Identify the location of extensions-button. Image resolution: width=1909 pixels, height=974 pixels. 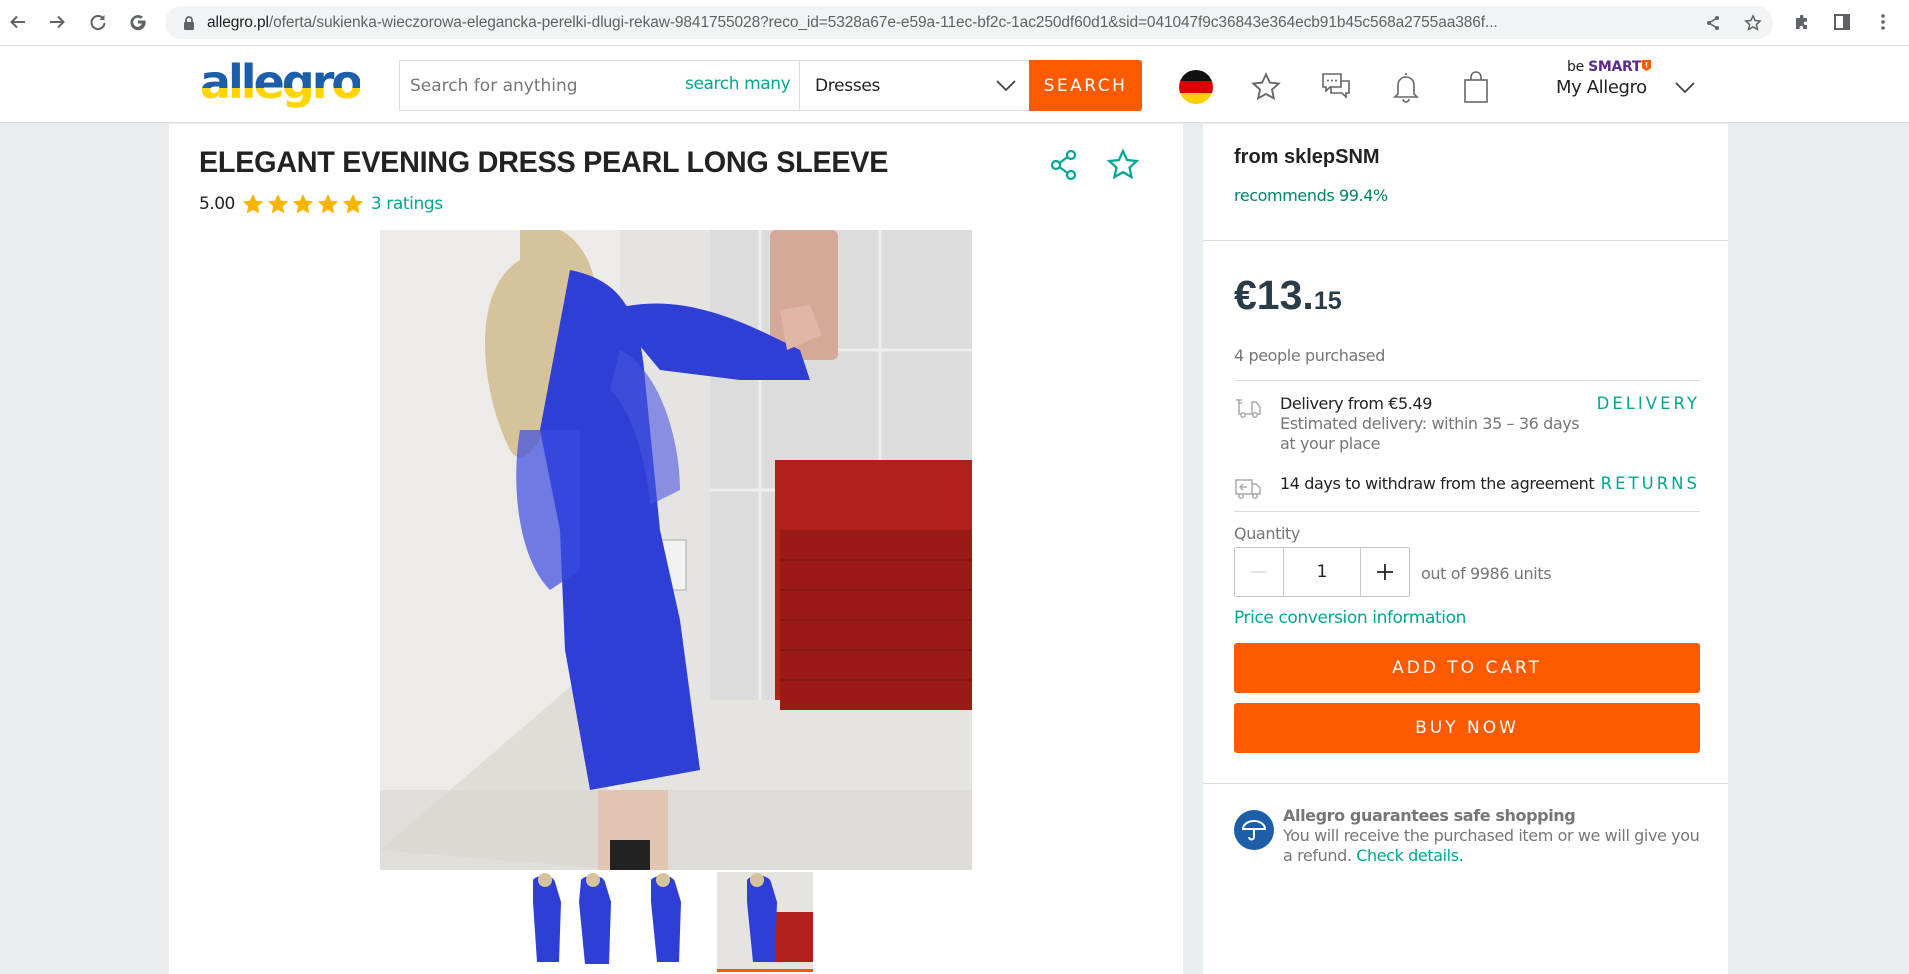
(1802, 22).